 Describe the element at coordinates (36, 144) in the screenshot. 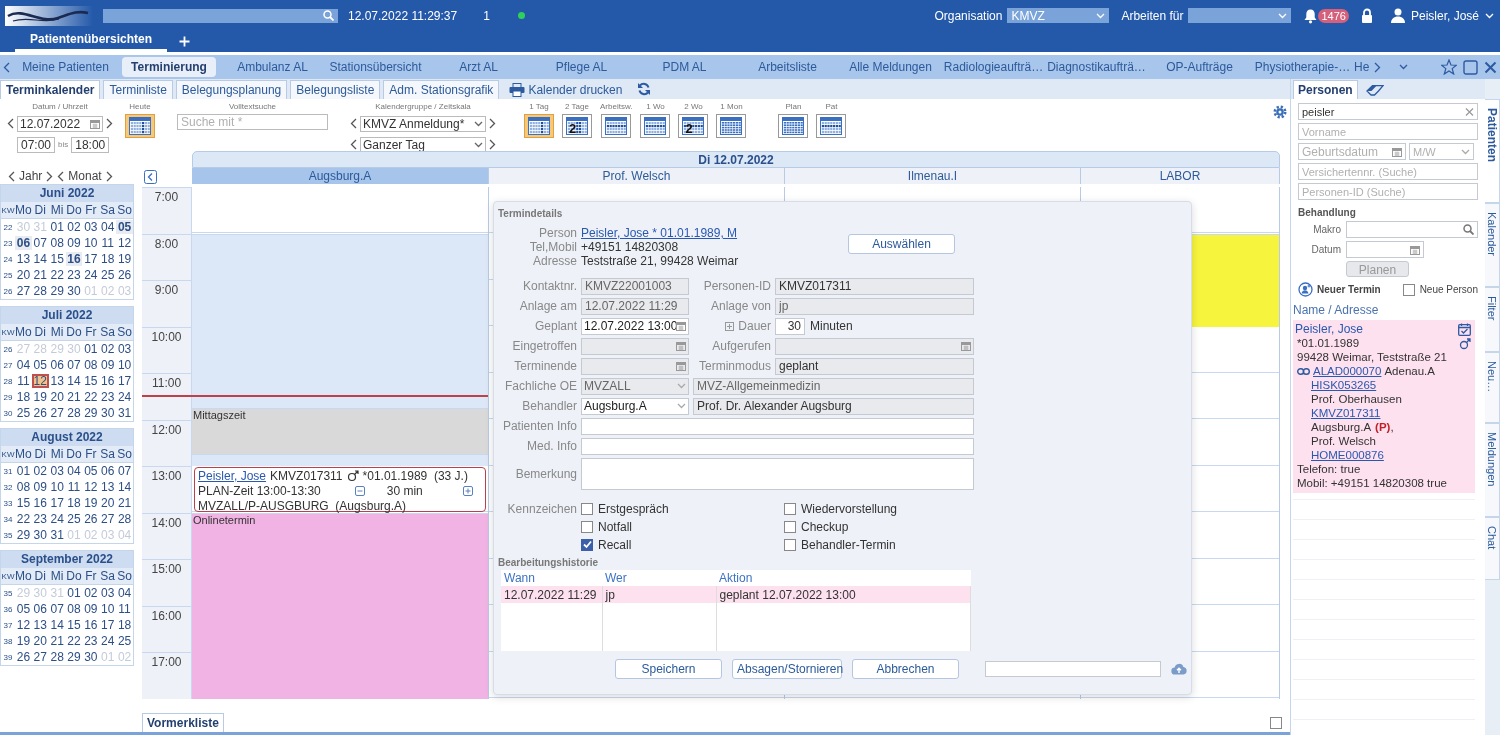

I see `time-field: 07:00` at that location.